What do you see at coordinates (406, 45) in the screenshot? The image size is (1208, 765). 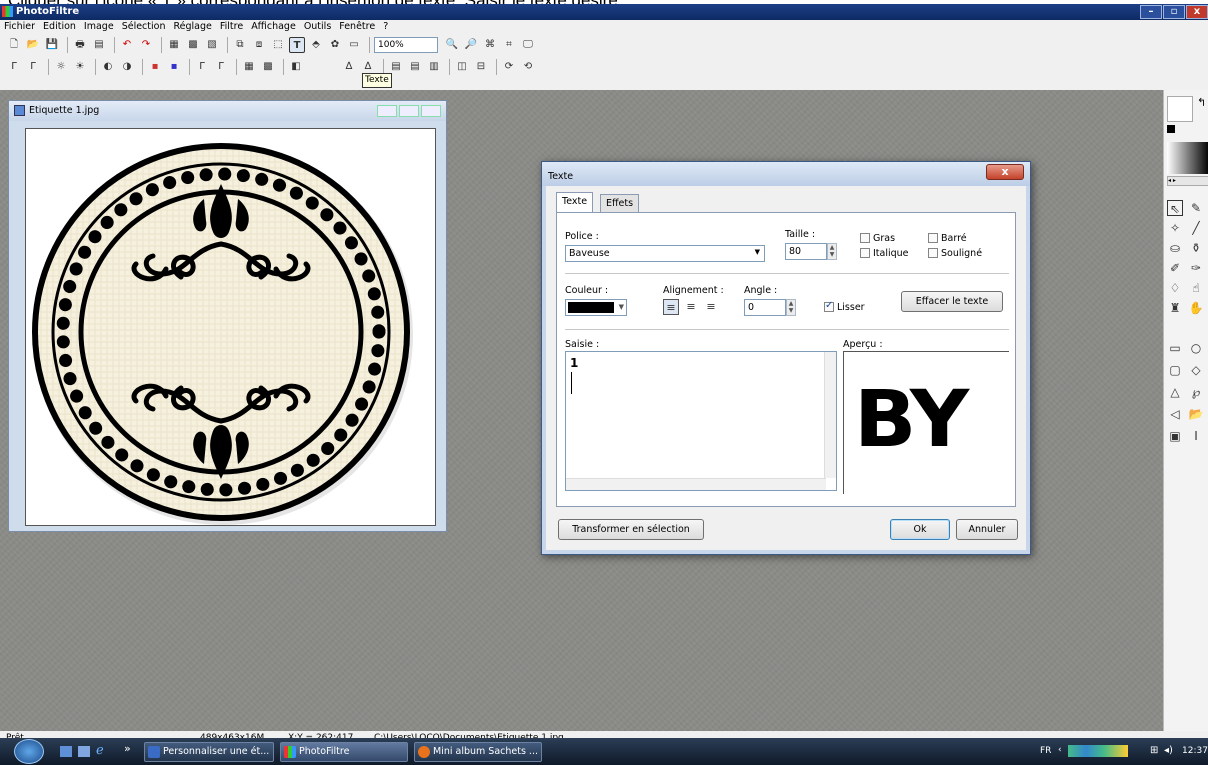 I see `zoom-select: 100%` at bounding box center [406, 45].